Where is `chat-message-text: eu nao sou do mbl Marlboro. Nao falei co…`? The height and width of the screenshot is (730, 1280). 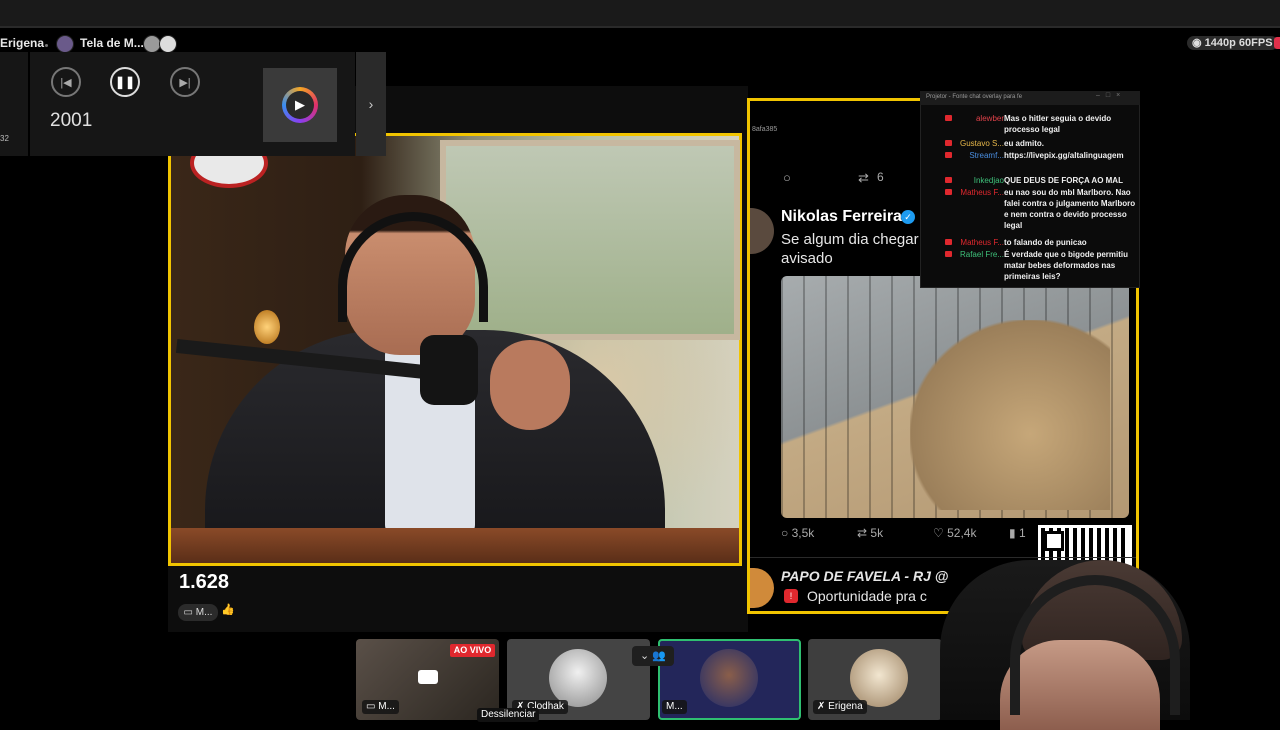
chat-message-text: eu nao sou do mbl Marlboro. Nao falei co… is located at coordinates (1070, 209).